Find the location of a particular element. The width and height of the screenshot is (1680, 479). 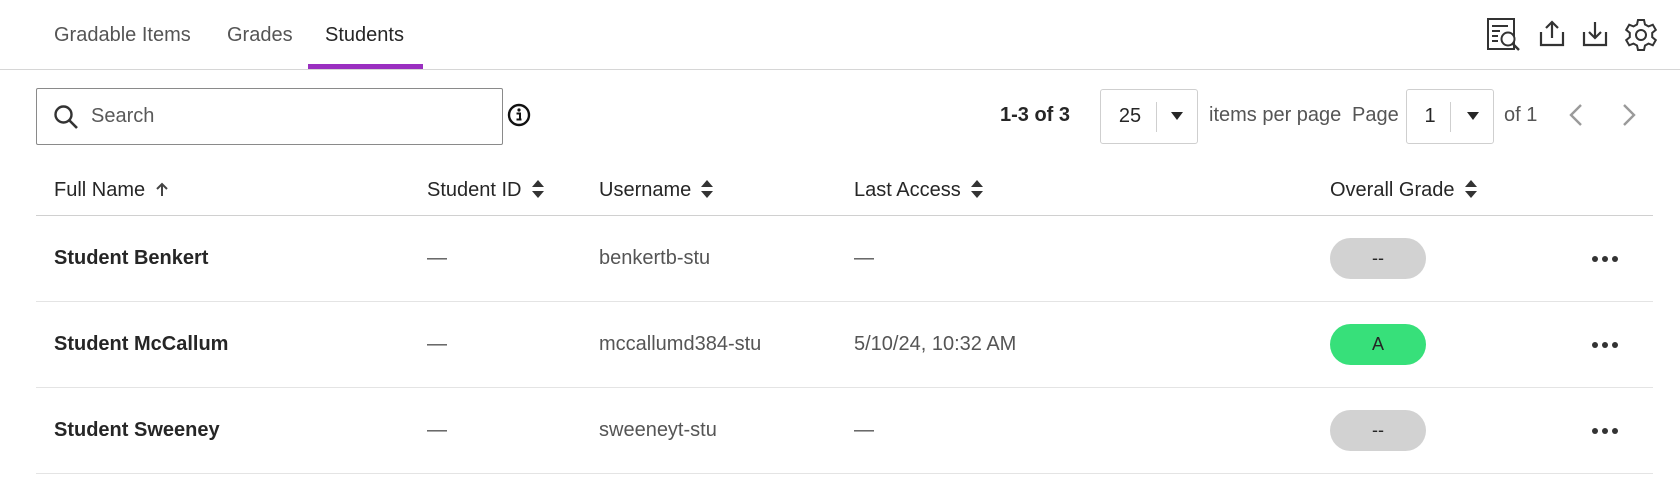

username: sweeneyt-stu is located at coordinates (658, 430).